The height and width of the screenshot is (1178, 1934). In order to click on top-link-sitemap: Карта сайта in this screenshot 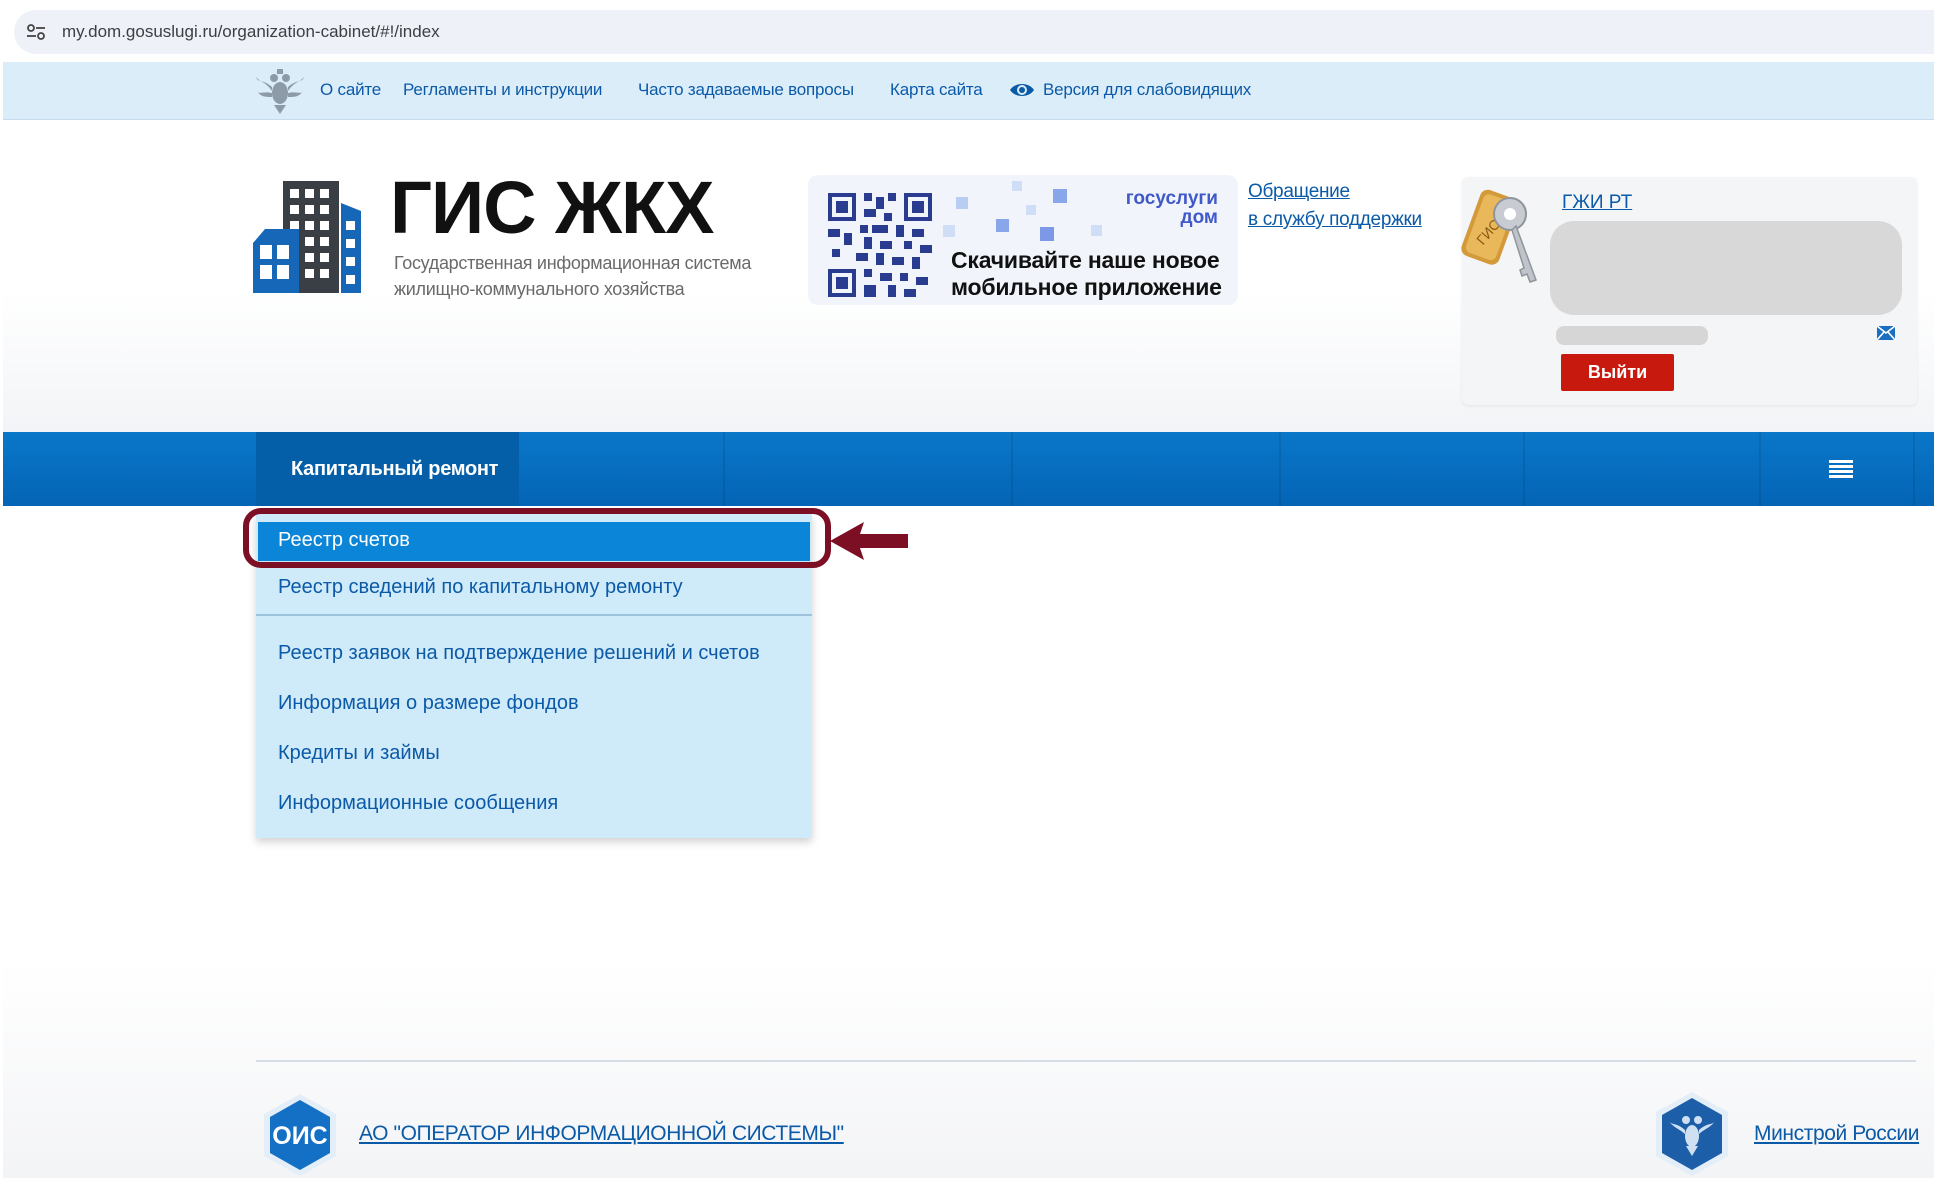, I will do `click(936, 90)`.